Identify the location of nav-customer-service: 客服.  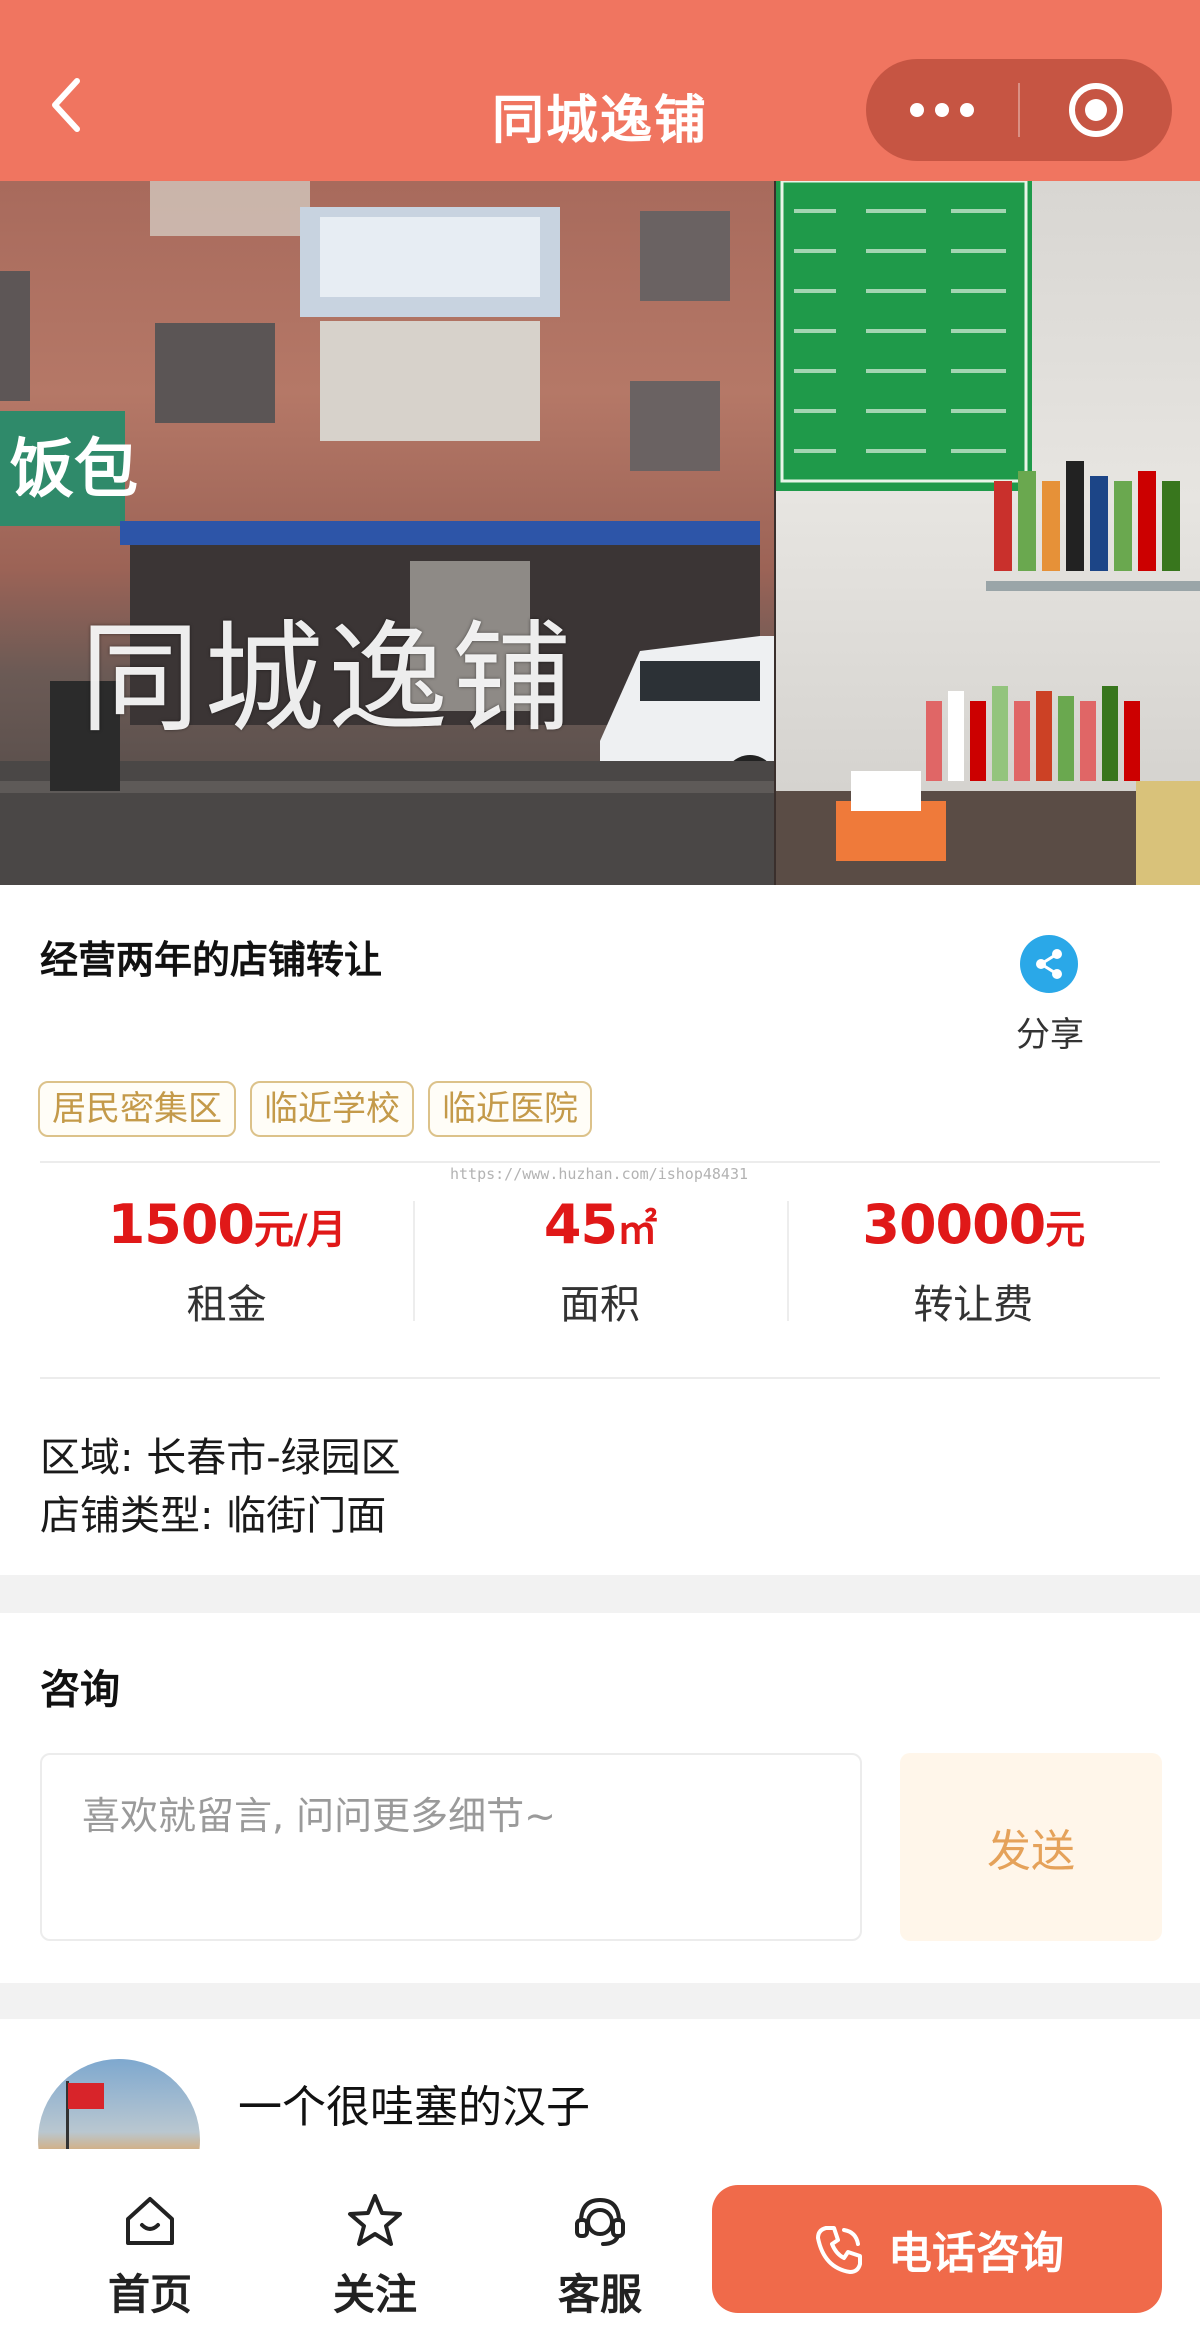
(600, 2259).